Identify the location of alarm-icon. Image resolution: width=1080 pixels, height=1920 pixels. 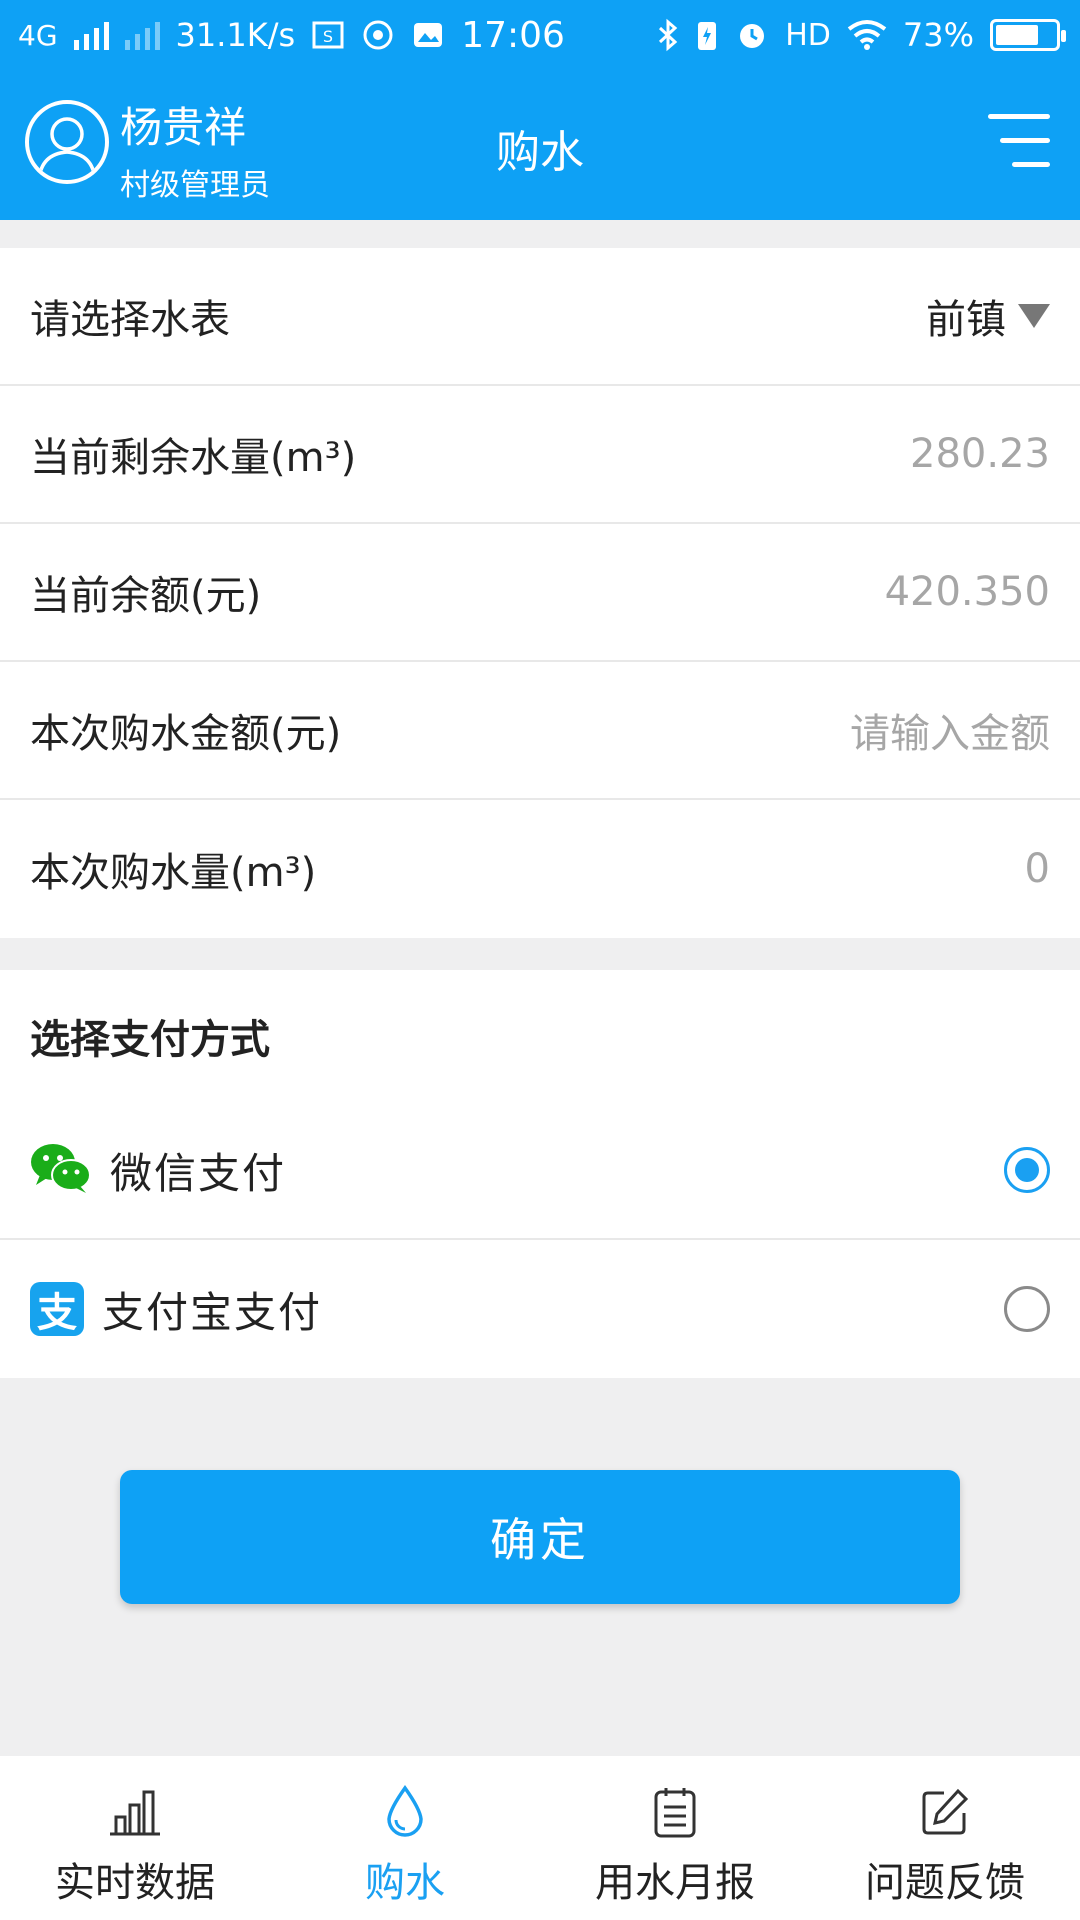
(752, 35).